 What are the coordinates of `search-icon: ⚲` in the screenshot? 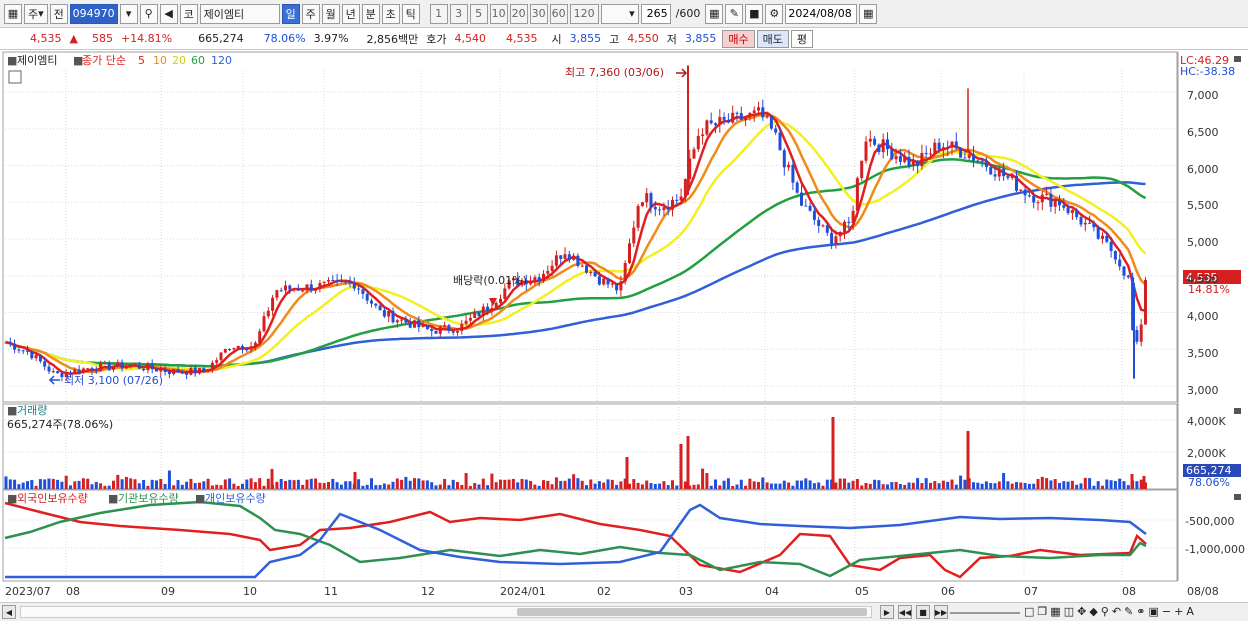 It's located at (148, 13).